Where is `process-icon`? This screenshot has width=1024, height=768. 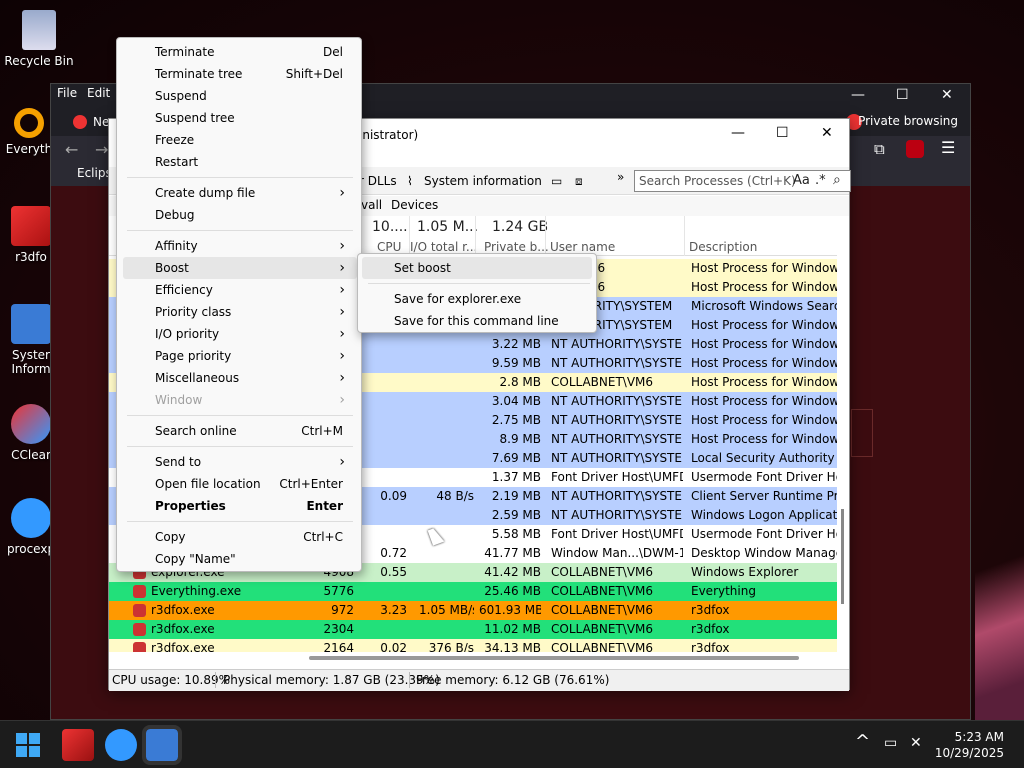
process-icon is located at coordinates (139, 629).